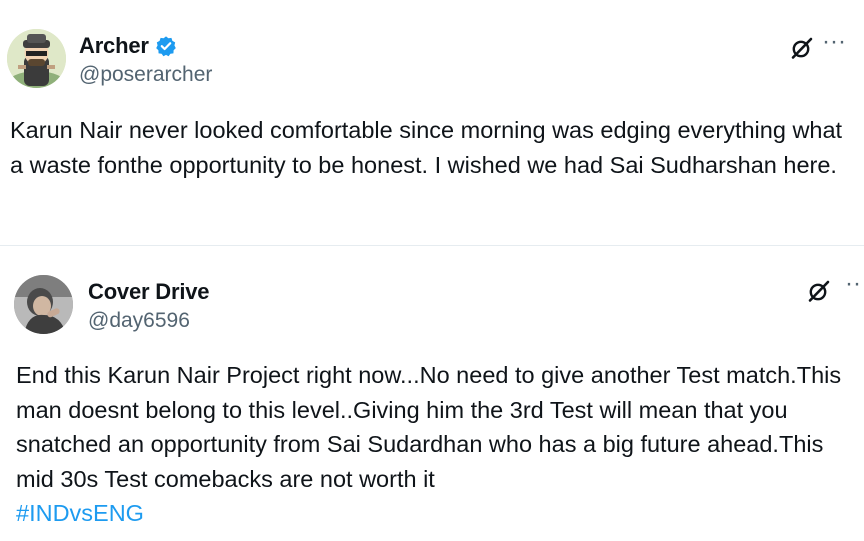  Describe the element at coordinates (114, 46) in the screenshot. I see `author-name: Archer` at that location.